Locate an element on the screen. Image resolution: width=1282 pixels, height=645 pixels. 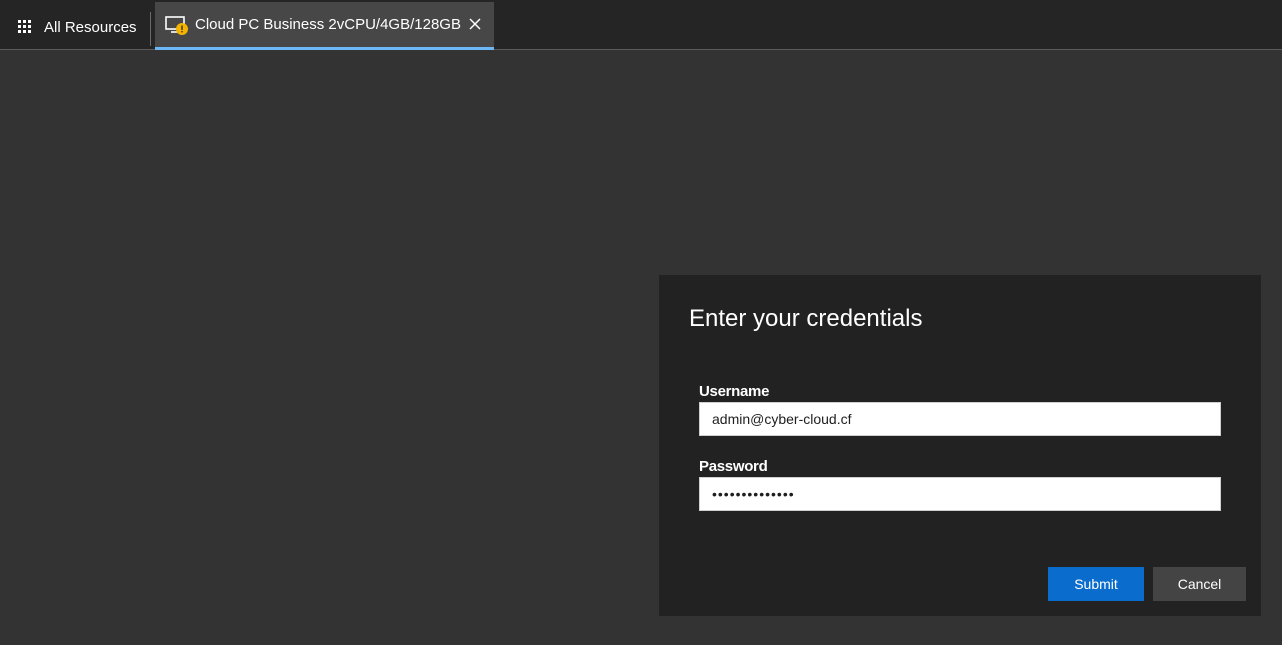
username-field is located at coordinates (960, 419).